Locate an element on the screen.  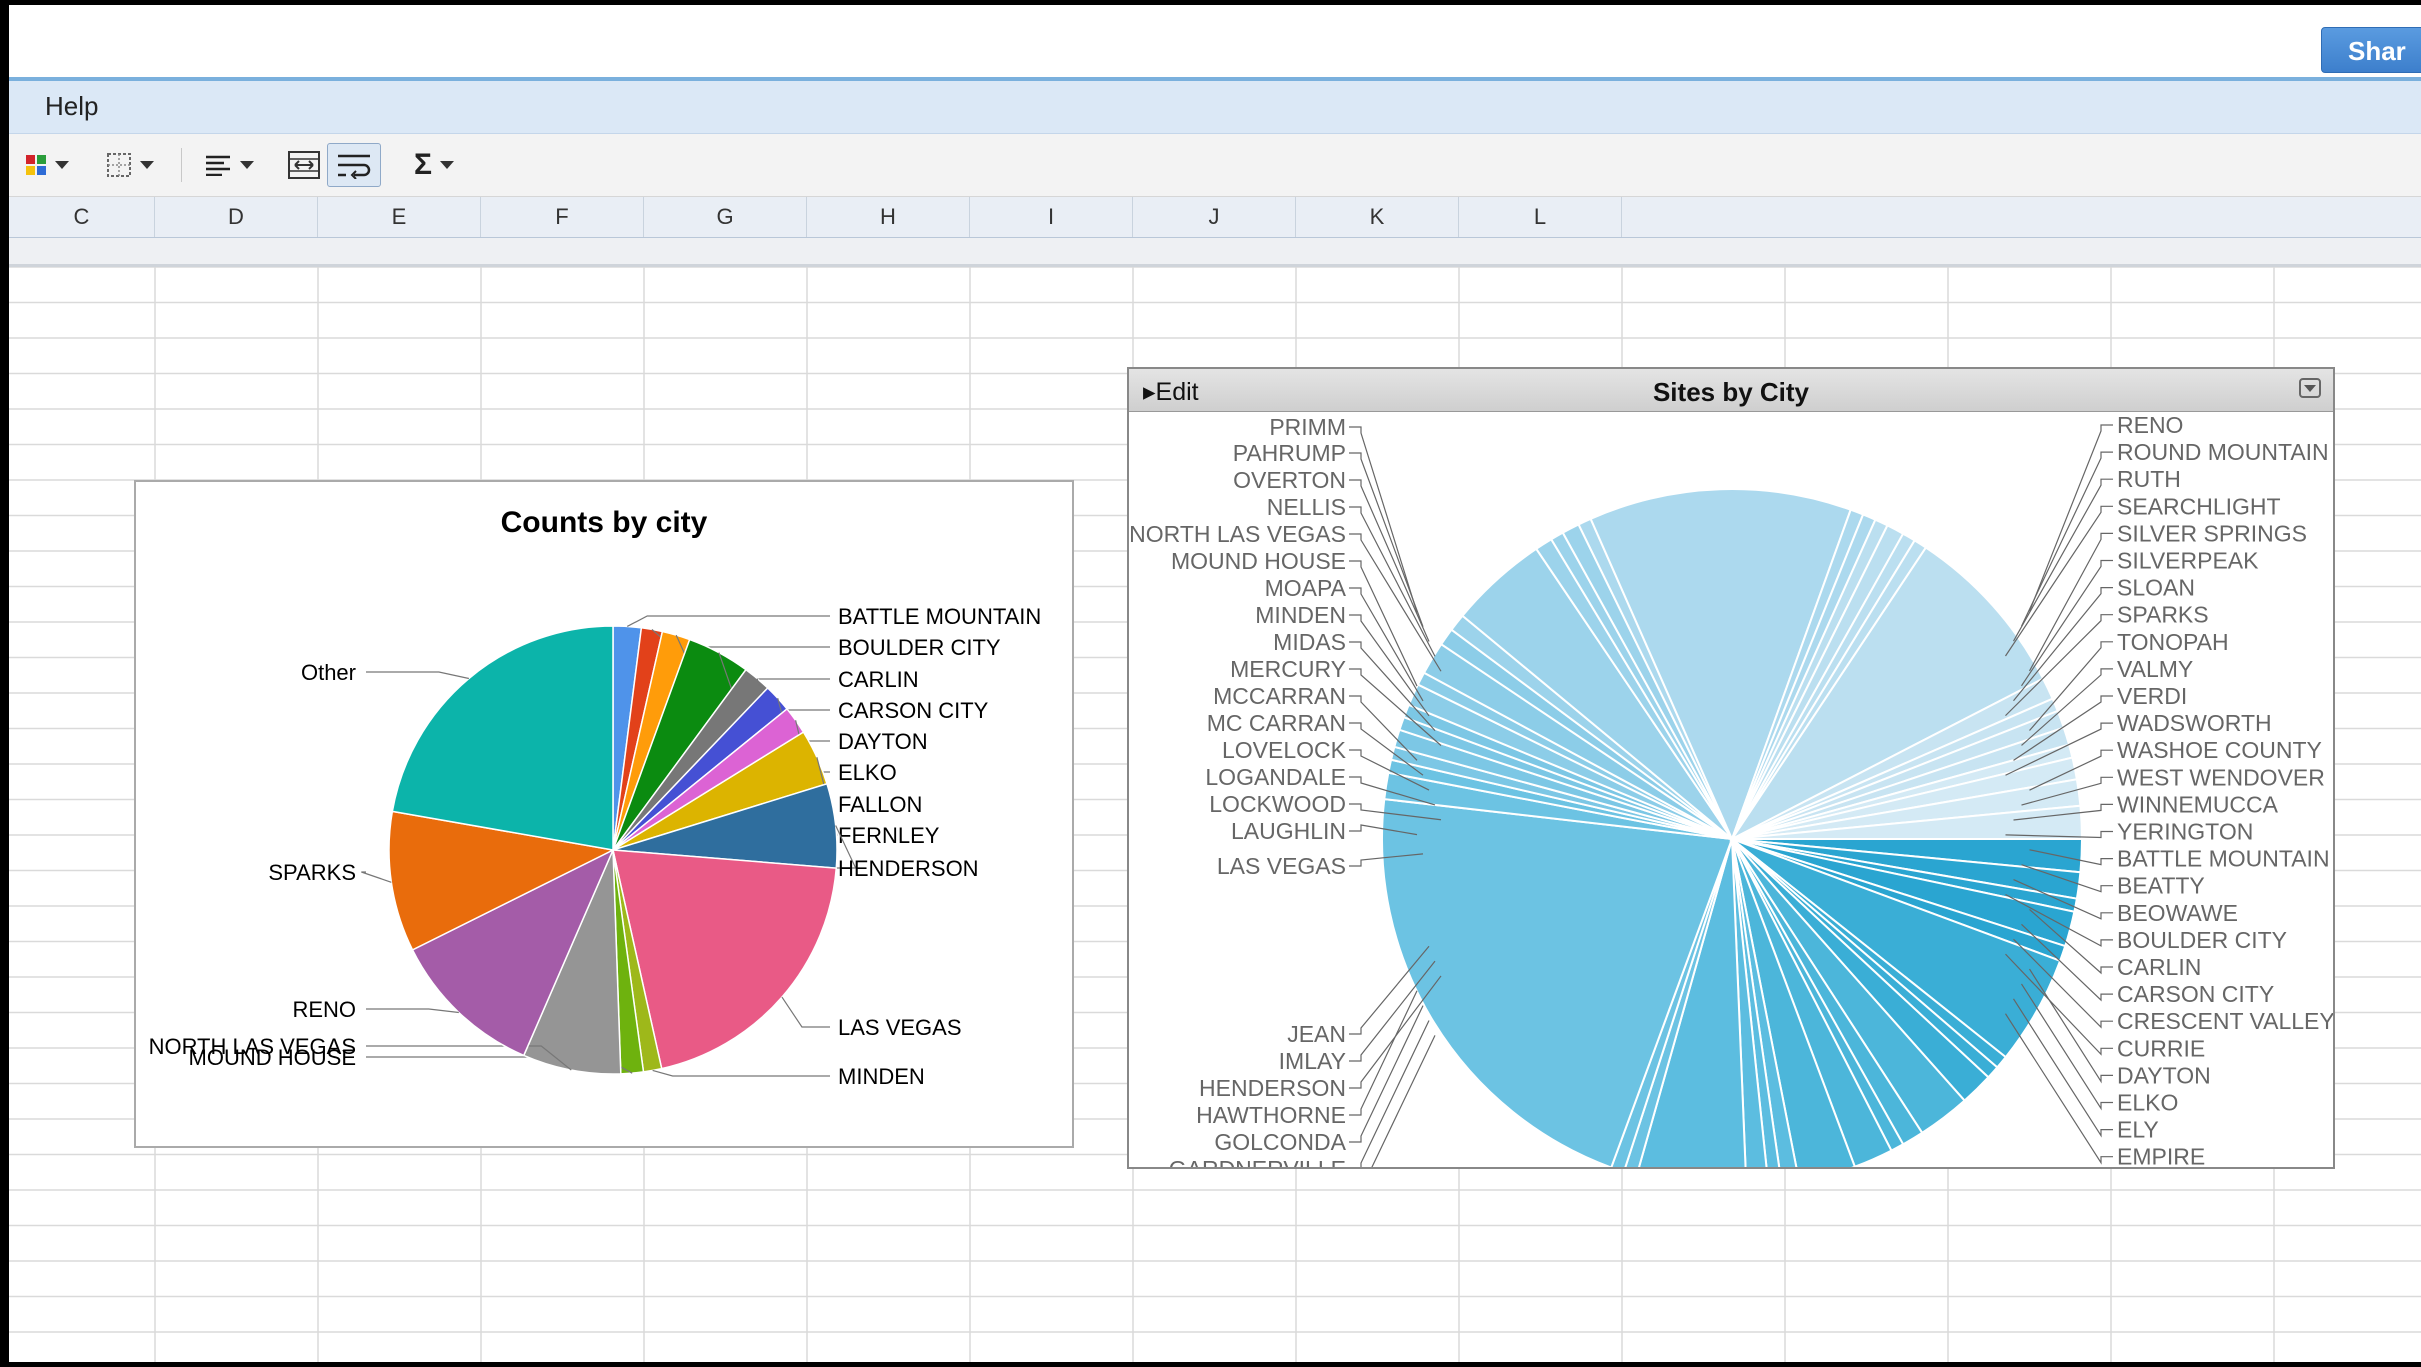
left-label-golconda: GOLCONDA is located at coordinates (1280, 1142).